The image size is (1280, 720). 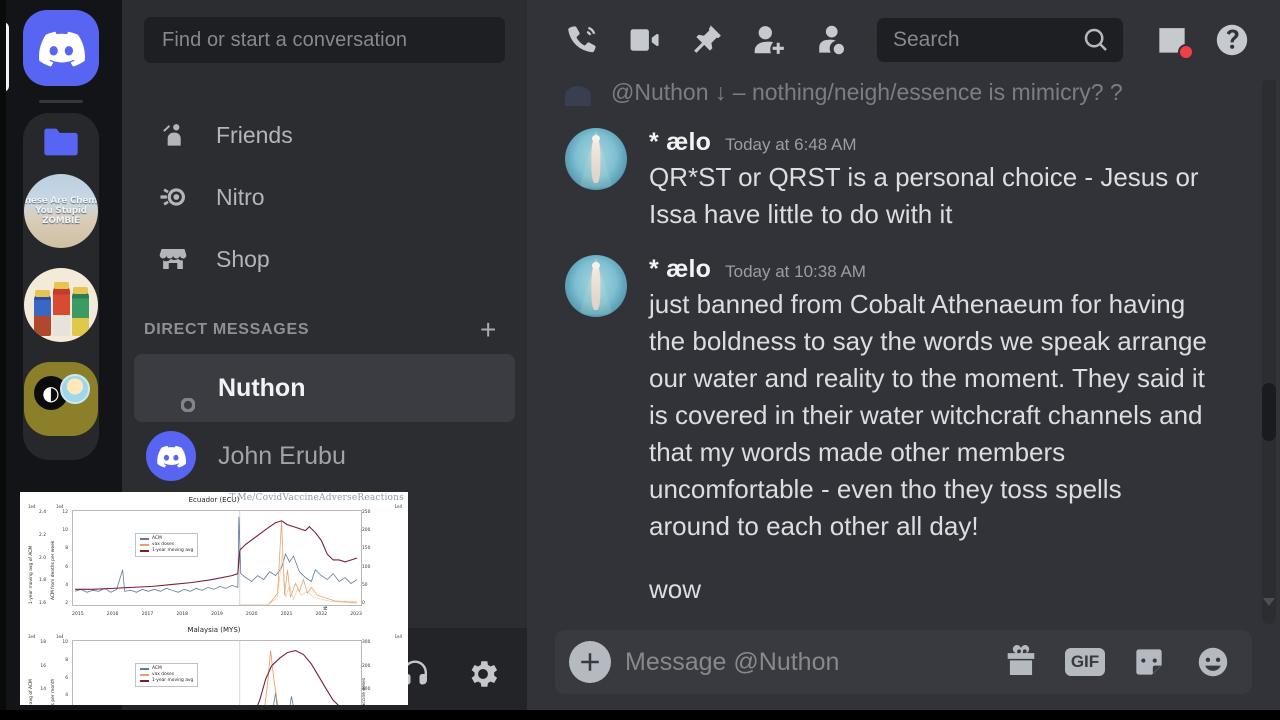 What do you see at coordinates (66, 549) in the screenshot?
I see `ytick: 8` at bounding box center [66, 549].